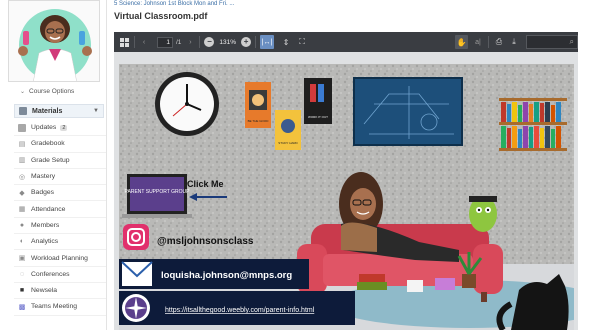  What do you see at coordinates (48, 144) in the screenshot?
I see `sidebar-item-label: Gradebook` at bounding box center [48, 144].